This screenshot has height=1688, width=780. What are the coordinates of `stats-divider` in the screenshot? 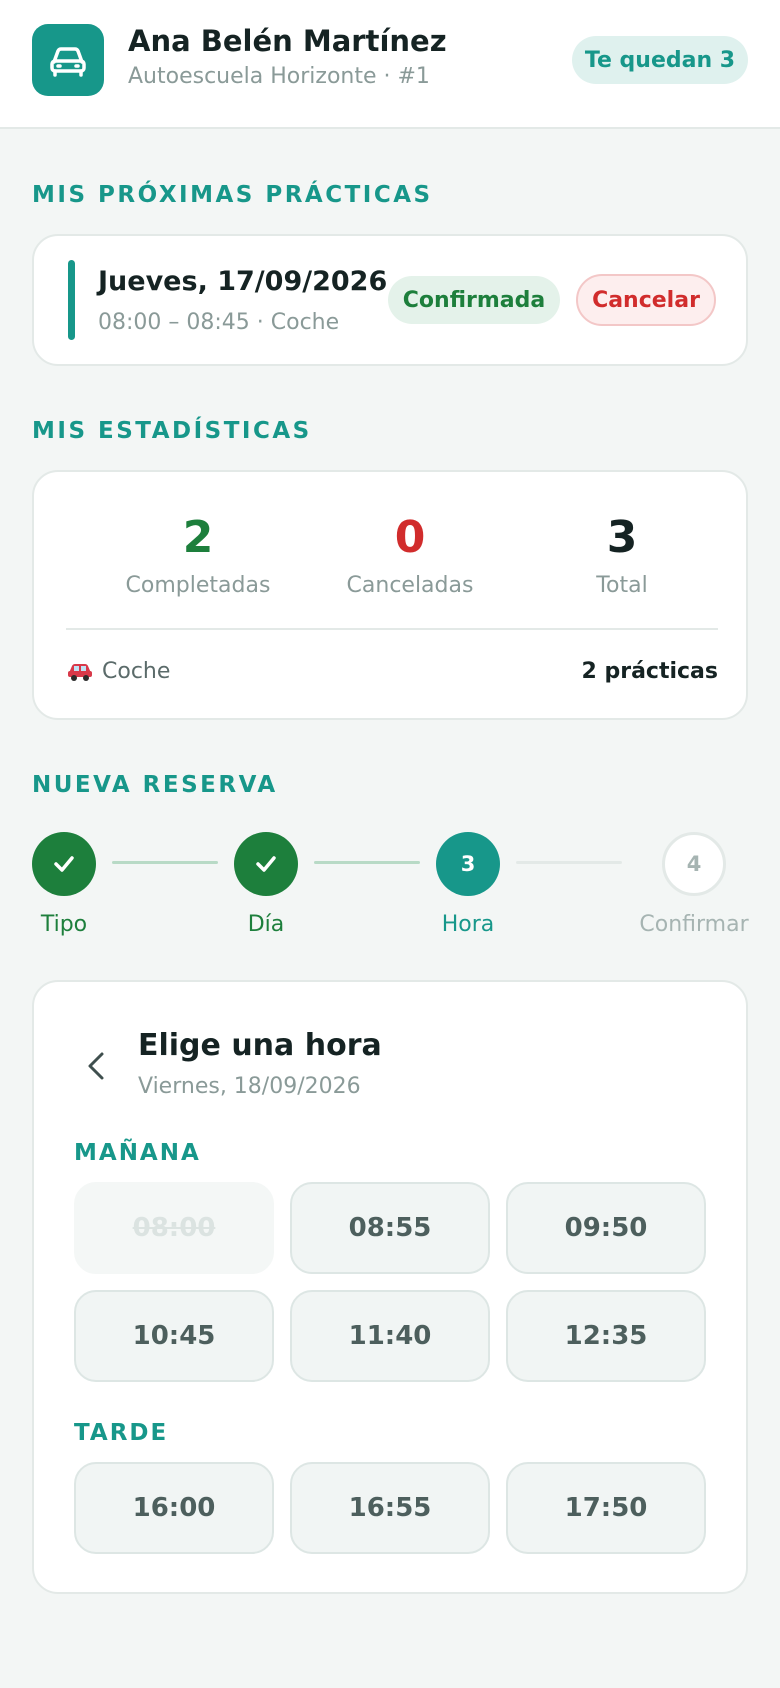 It's located at (392, 629).